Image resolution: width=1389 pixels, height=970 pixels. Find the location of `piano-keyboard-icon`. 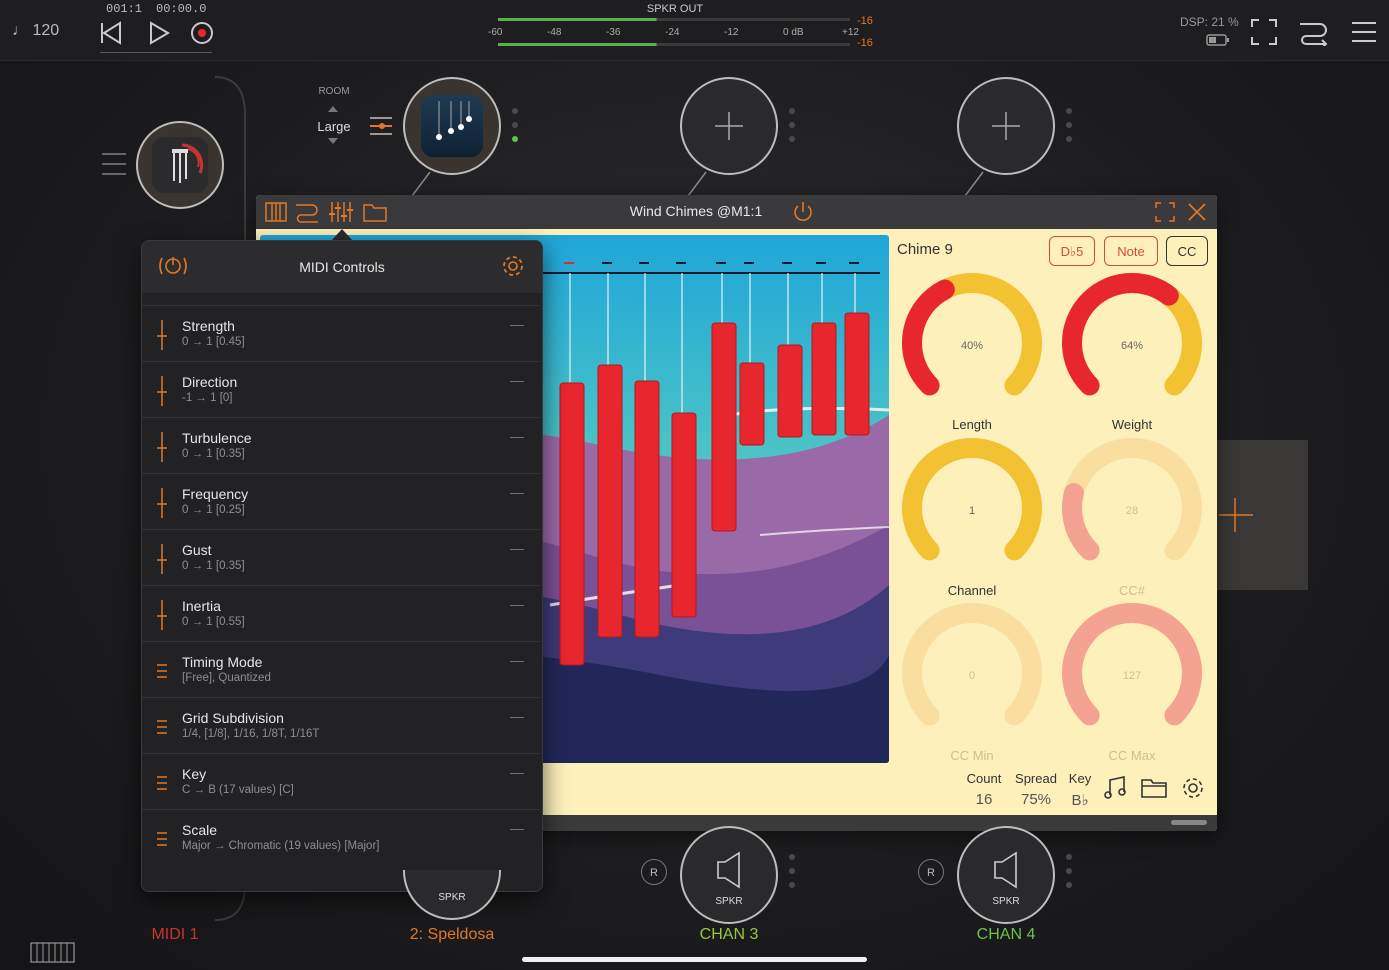

piano-keyboard-icon is located at coordinates (53, 953).